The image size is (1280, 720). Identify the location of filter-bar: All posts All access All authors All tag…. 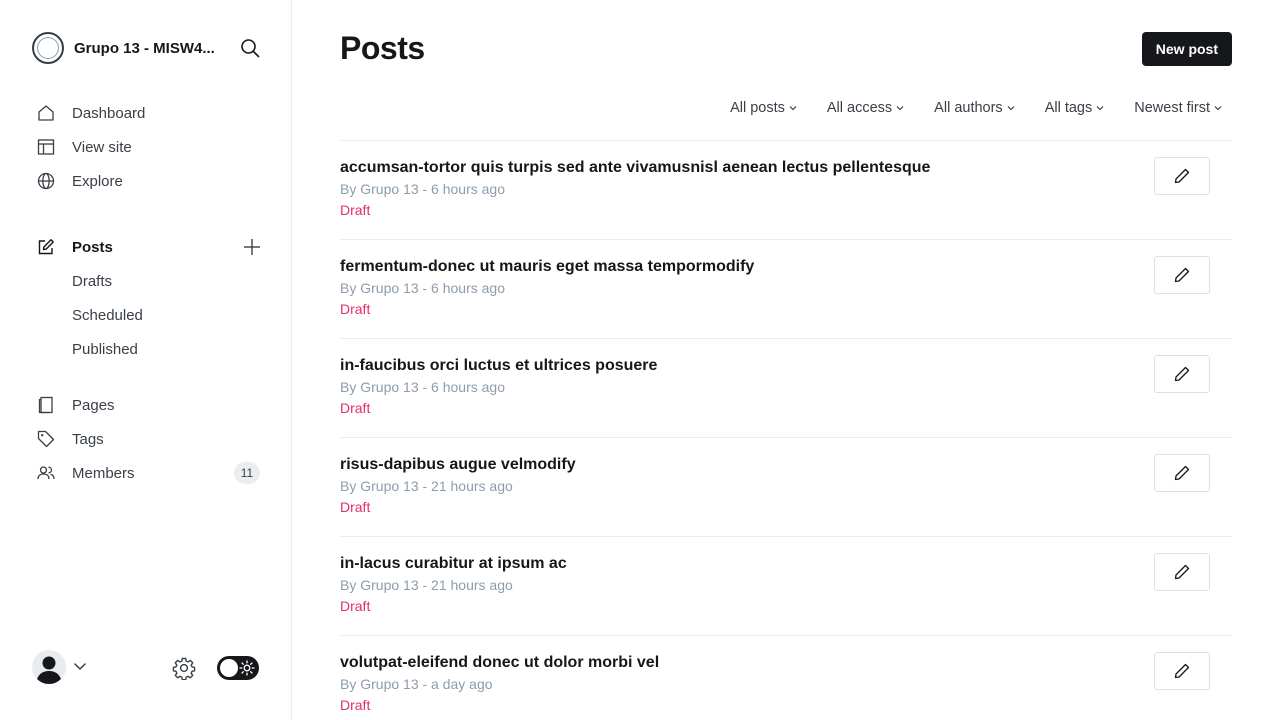
(976, 108).